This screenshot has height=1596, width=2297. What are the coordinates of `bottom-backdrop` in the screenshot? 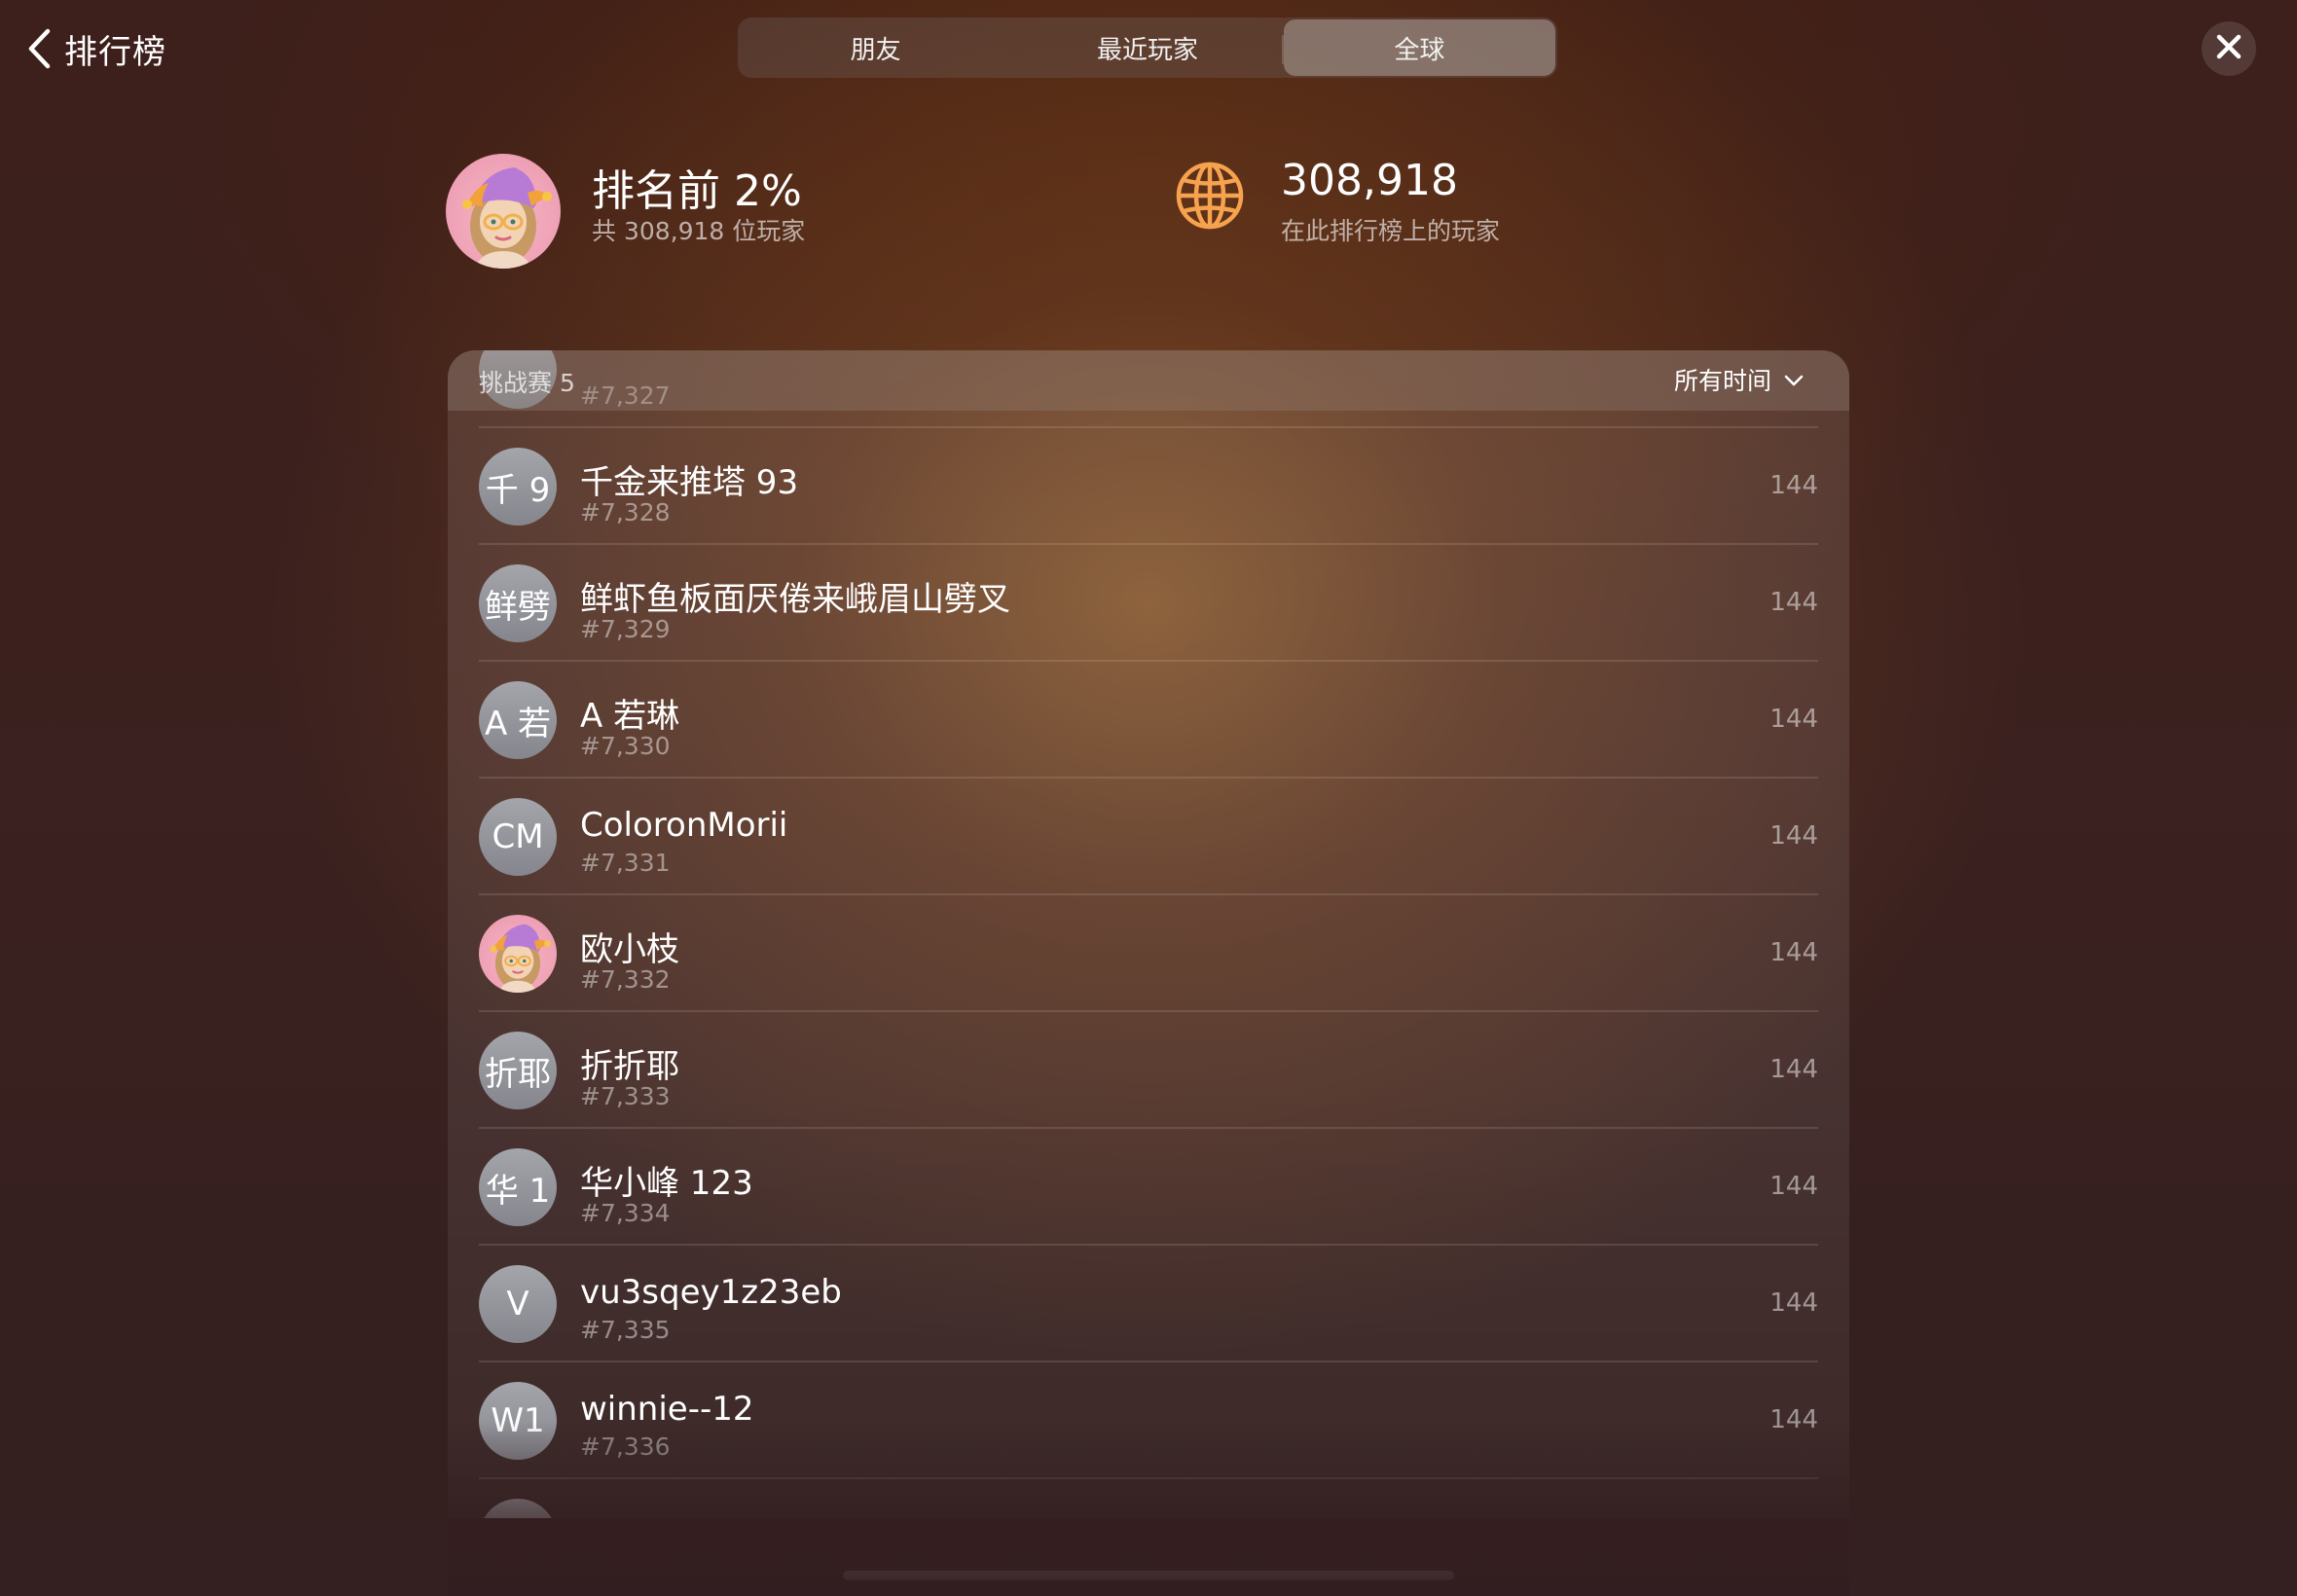 It's located at (1148, 1557).